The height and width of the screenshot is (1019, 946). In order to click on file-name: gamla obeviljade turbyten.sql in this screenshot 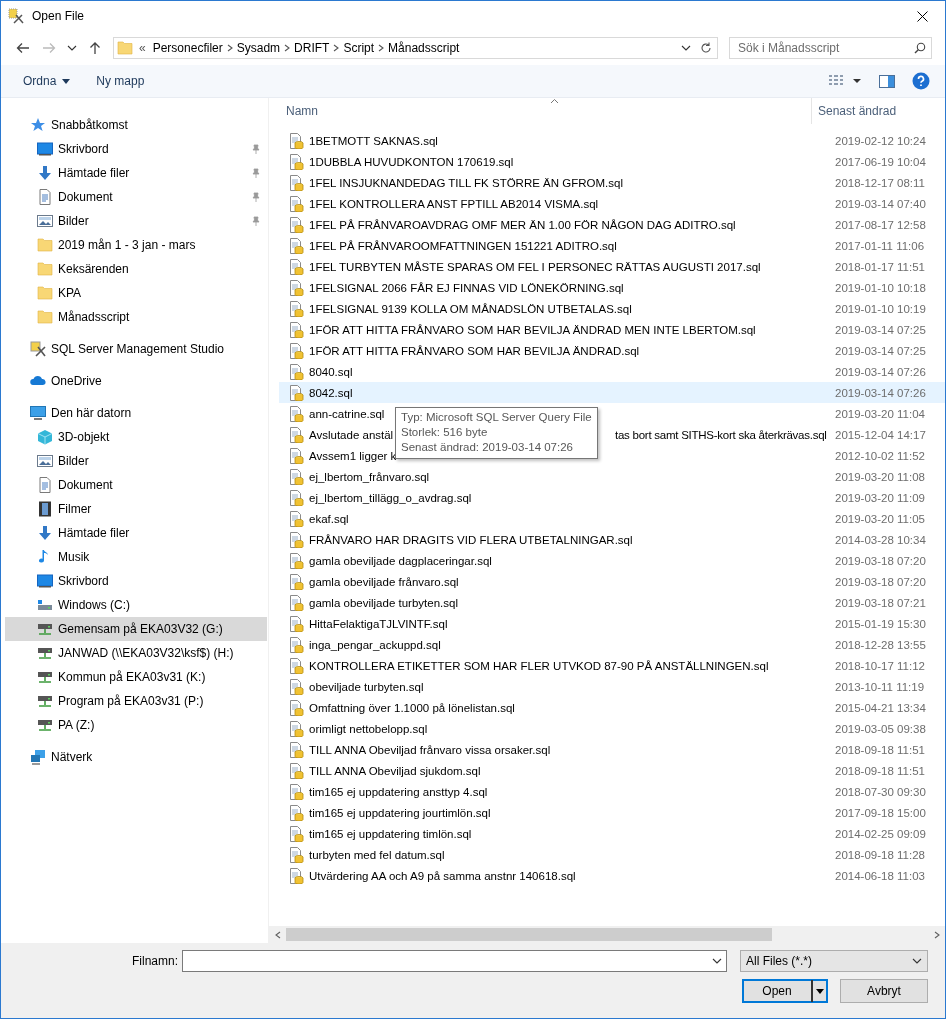, I will do `click(383, 602)`.